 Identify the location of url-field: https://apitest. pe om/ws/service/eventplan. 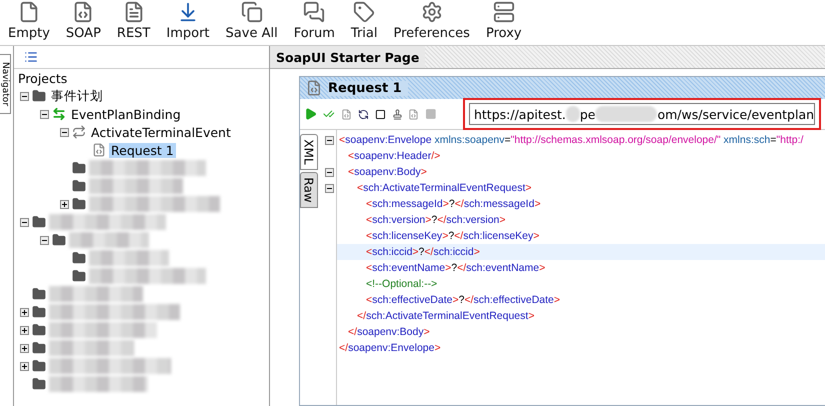
(642, 114).